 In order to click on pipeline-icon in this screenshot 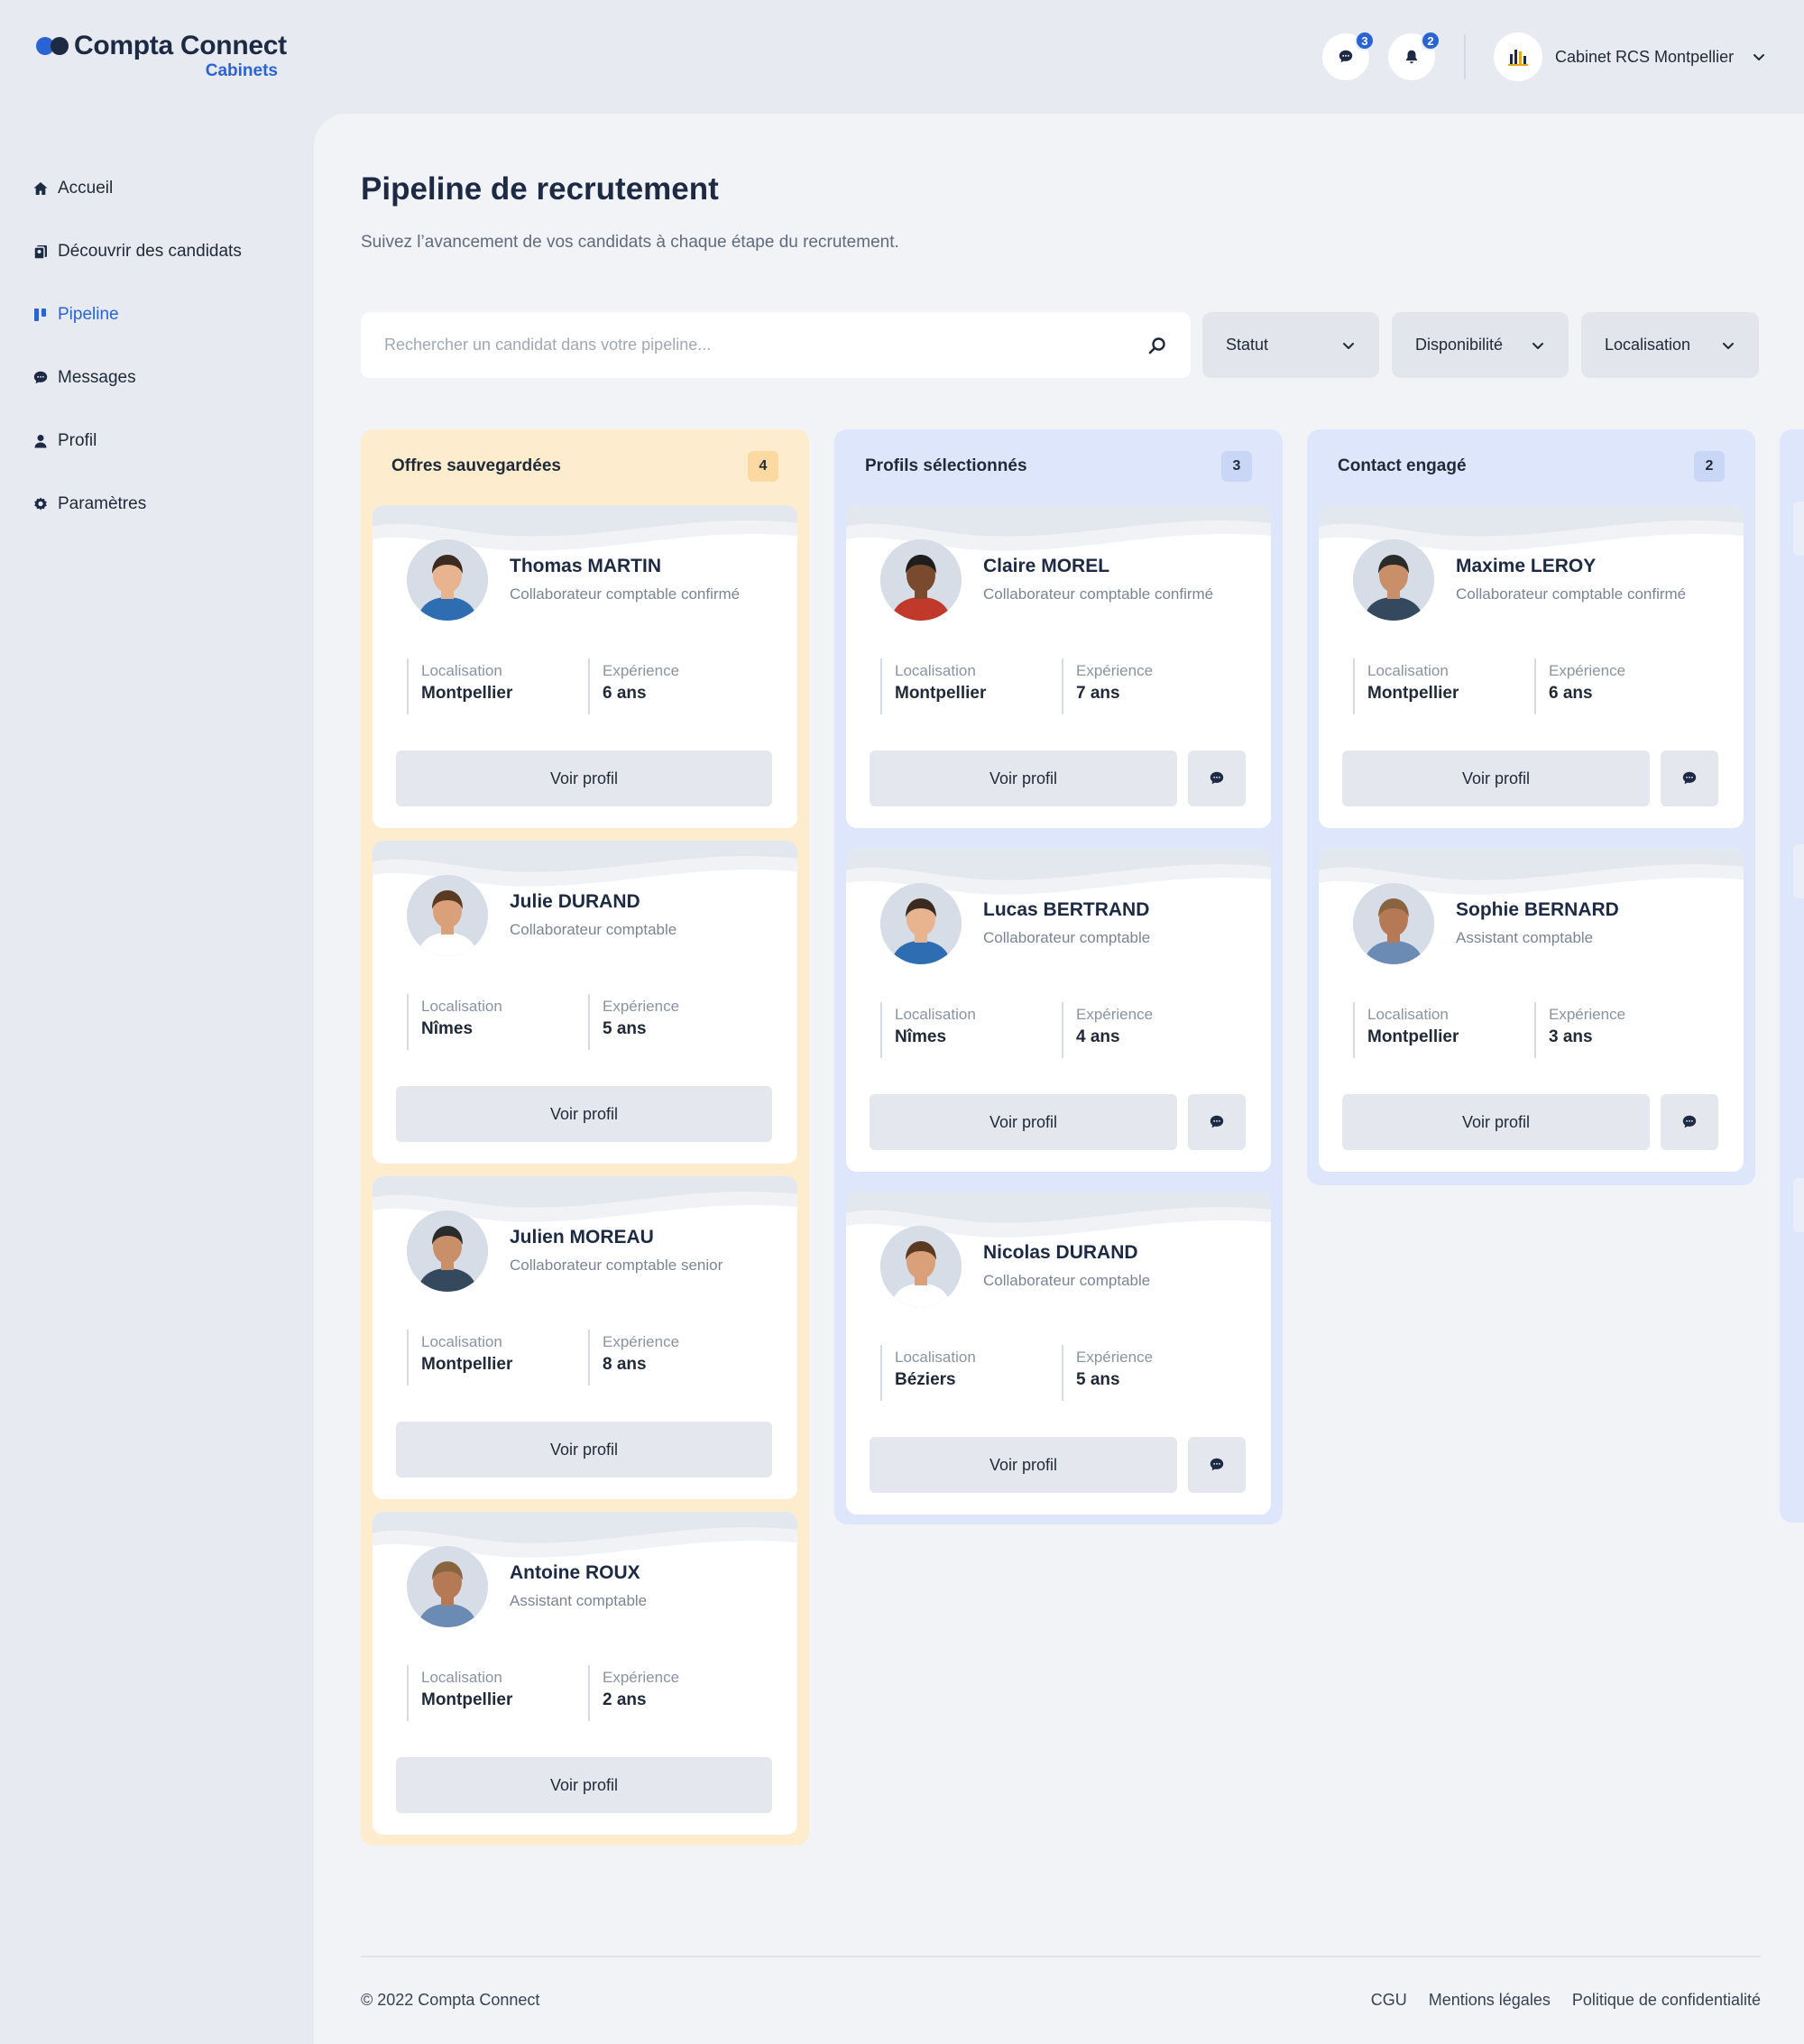, I will do `click(40, 315)`.